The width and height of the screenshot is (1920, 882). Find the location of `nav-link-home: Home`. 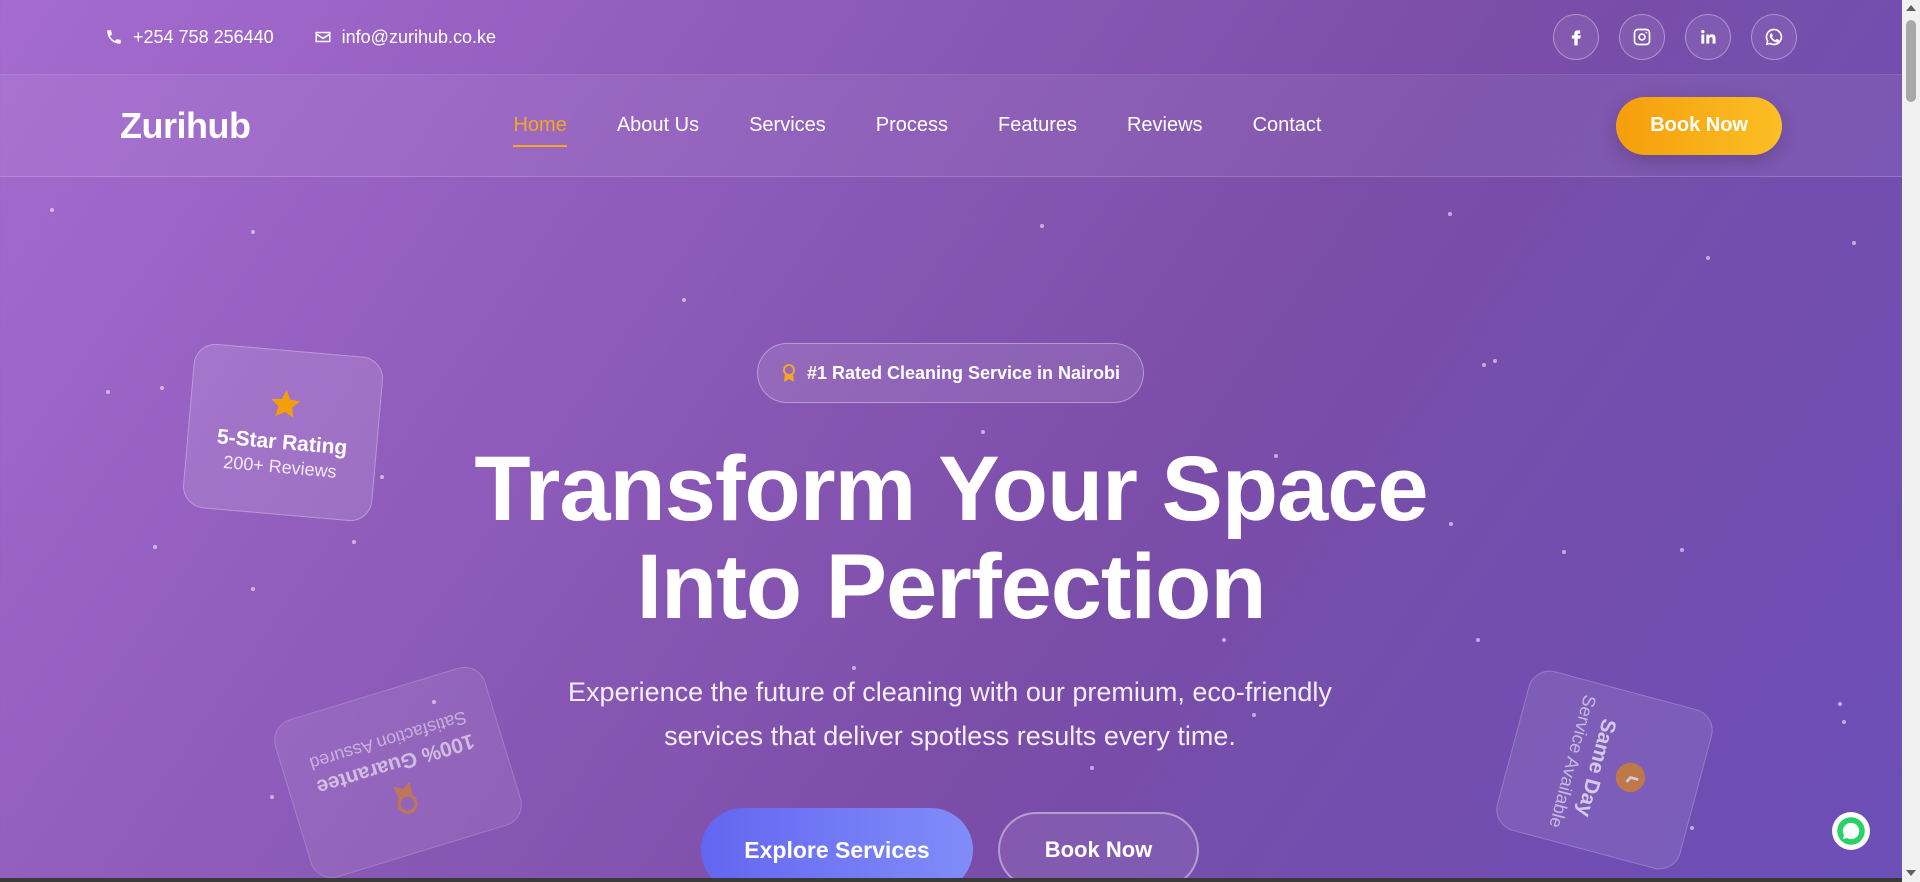

nav-link-home: Home is located at coordinates (540, 125).